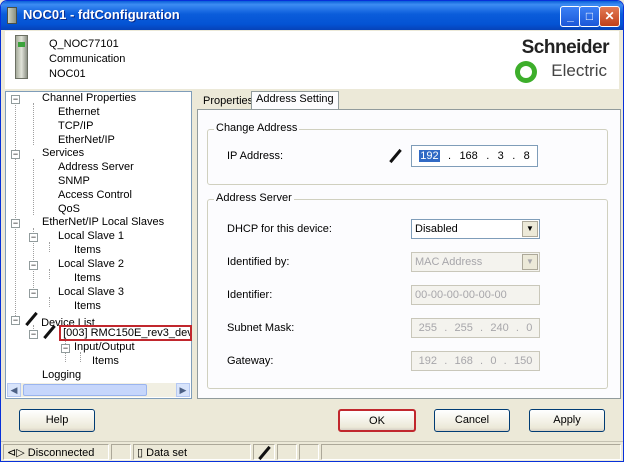 The height and width of the screenshot is (462, 624). What do you see at coordinates (295, 101) in the screenshot?
I see `tab-address-setting: Address Setting` at bounding box center [295, 101].